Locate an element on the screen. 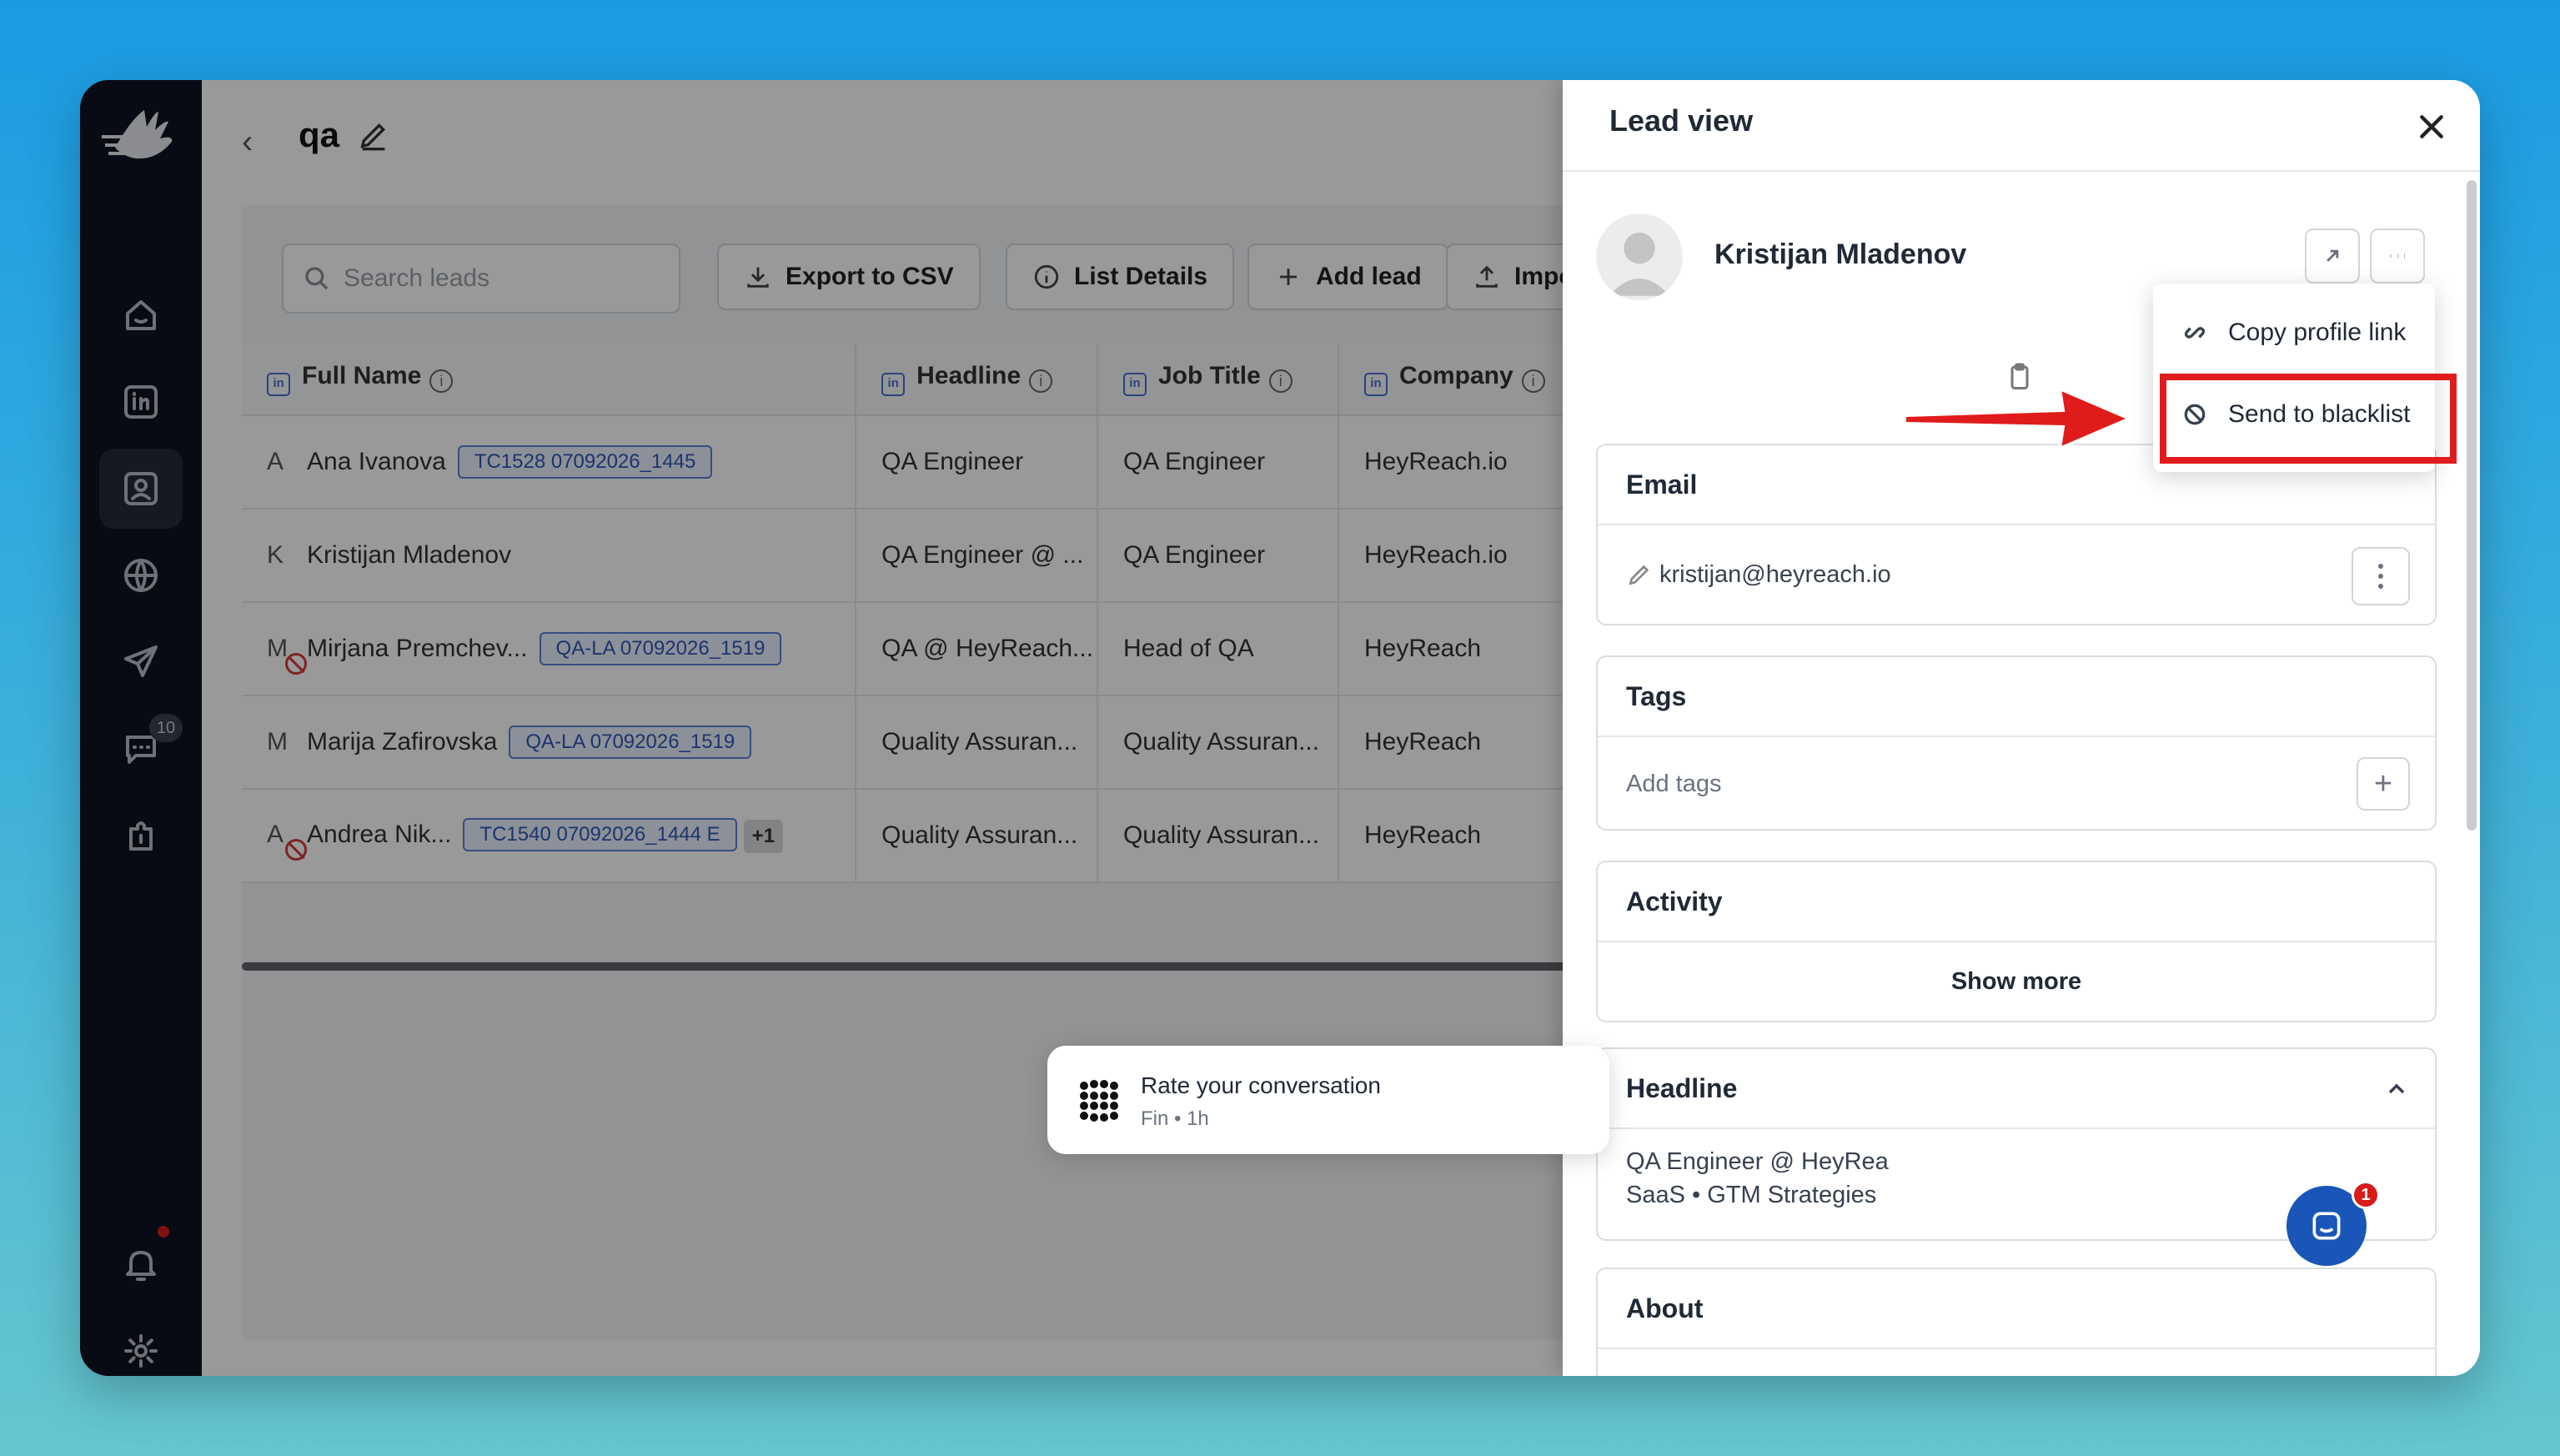  email-options-button is located at coordinates (2381, 576).